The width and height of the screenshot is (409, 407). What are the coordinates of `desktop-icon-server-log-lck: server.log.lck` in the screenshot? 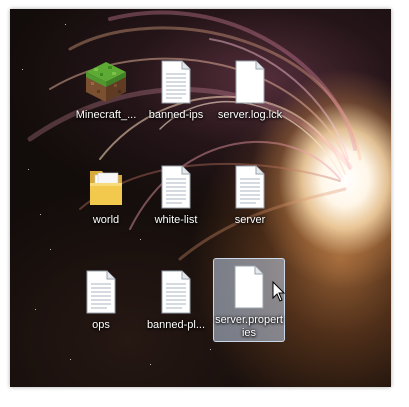 It's located at (250, 88).